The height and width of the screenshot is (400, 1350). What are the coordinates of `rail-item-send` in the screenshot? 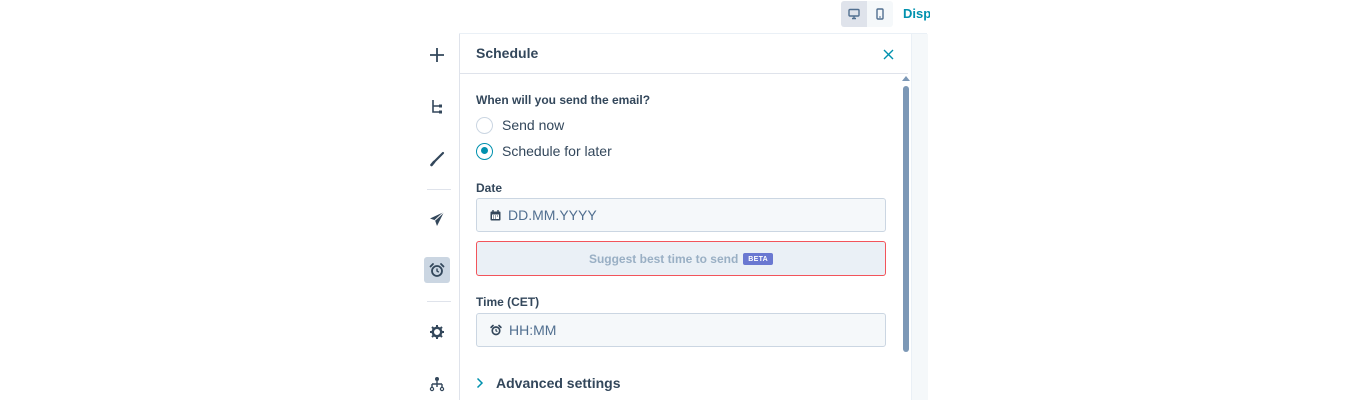 It's located at (437, 219).